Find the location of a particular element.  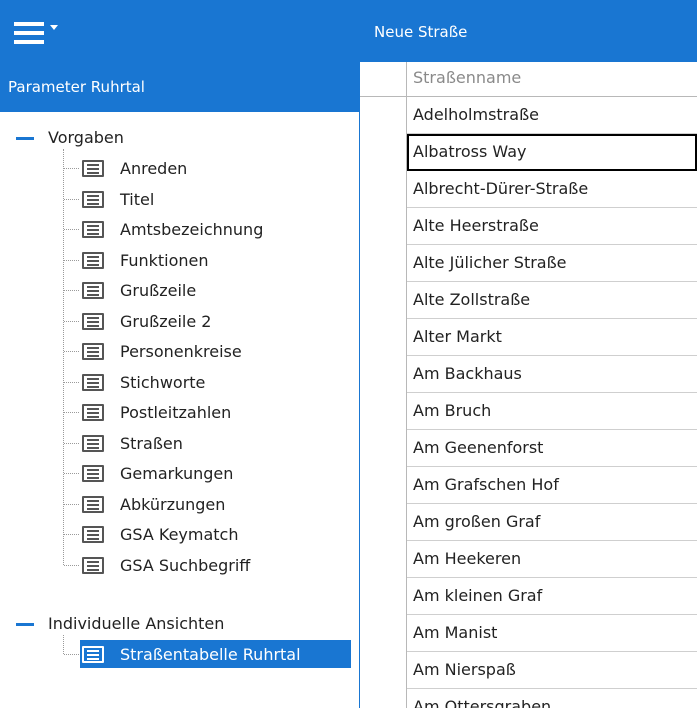

top-bar: Neue Straße is located at coordinates (348, 31).